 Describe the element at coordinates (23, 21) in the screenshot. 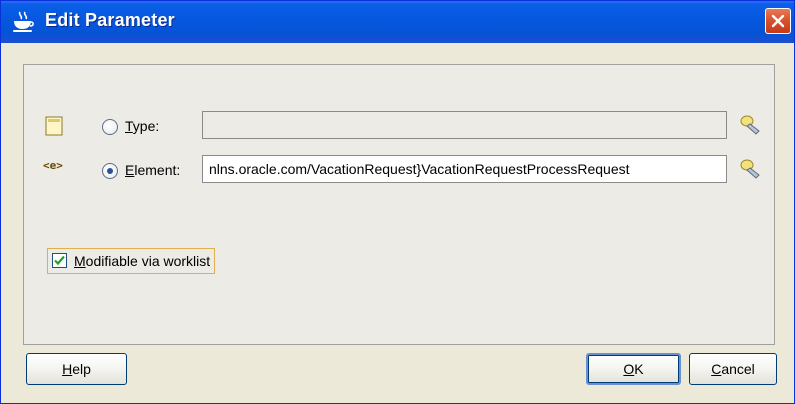

I see `coffee-cup-icon` at that location.